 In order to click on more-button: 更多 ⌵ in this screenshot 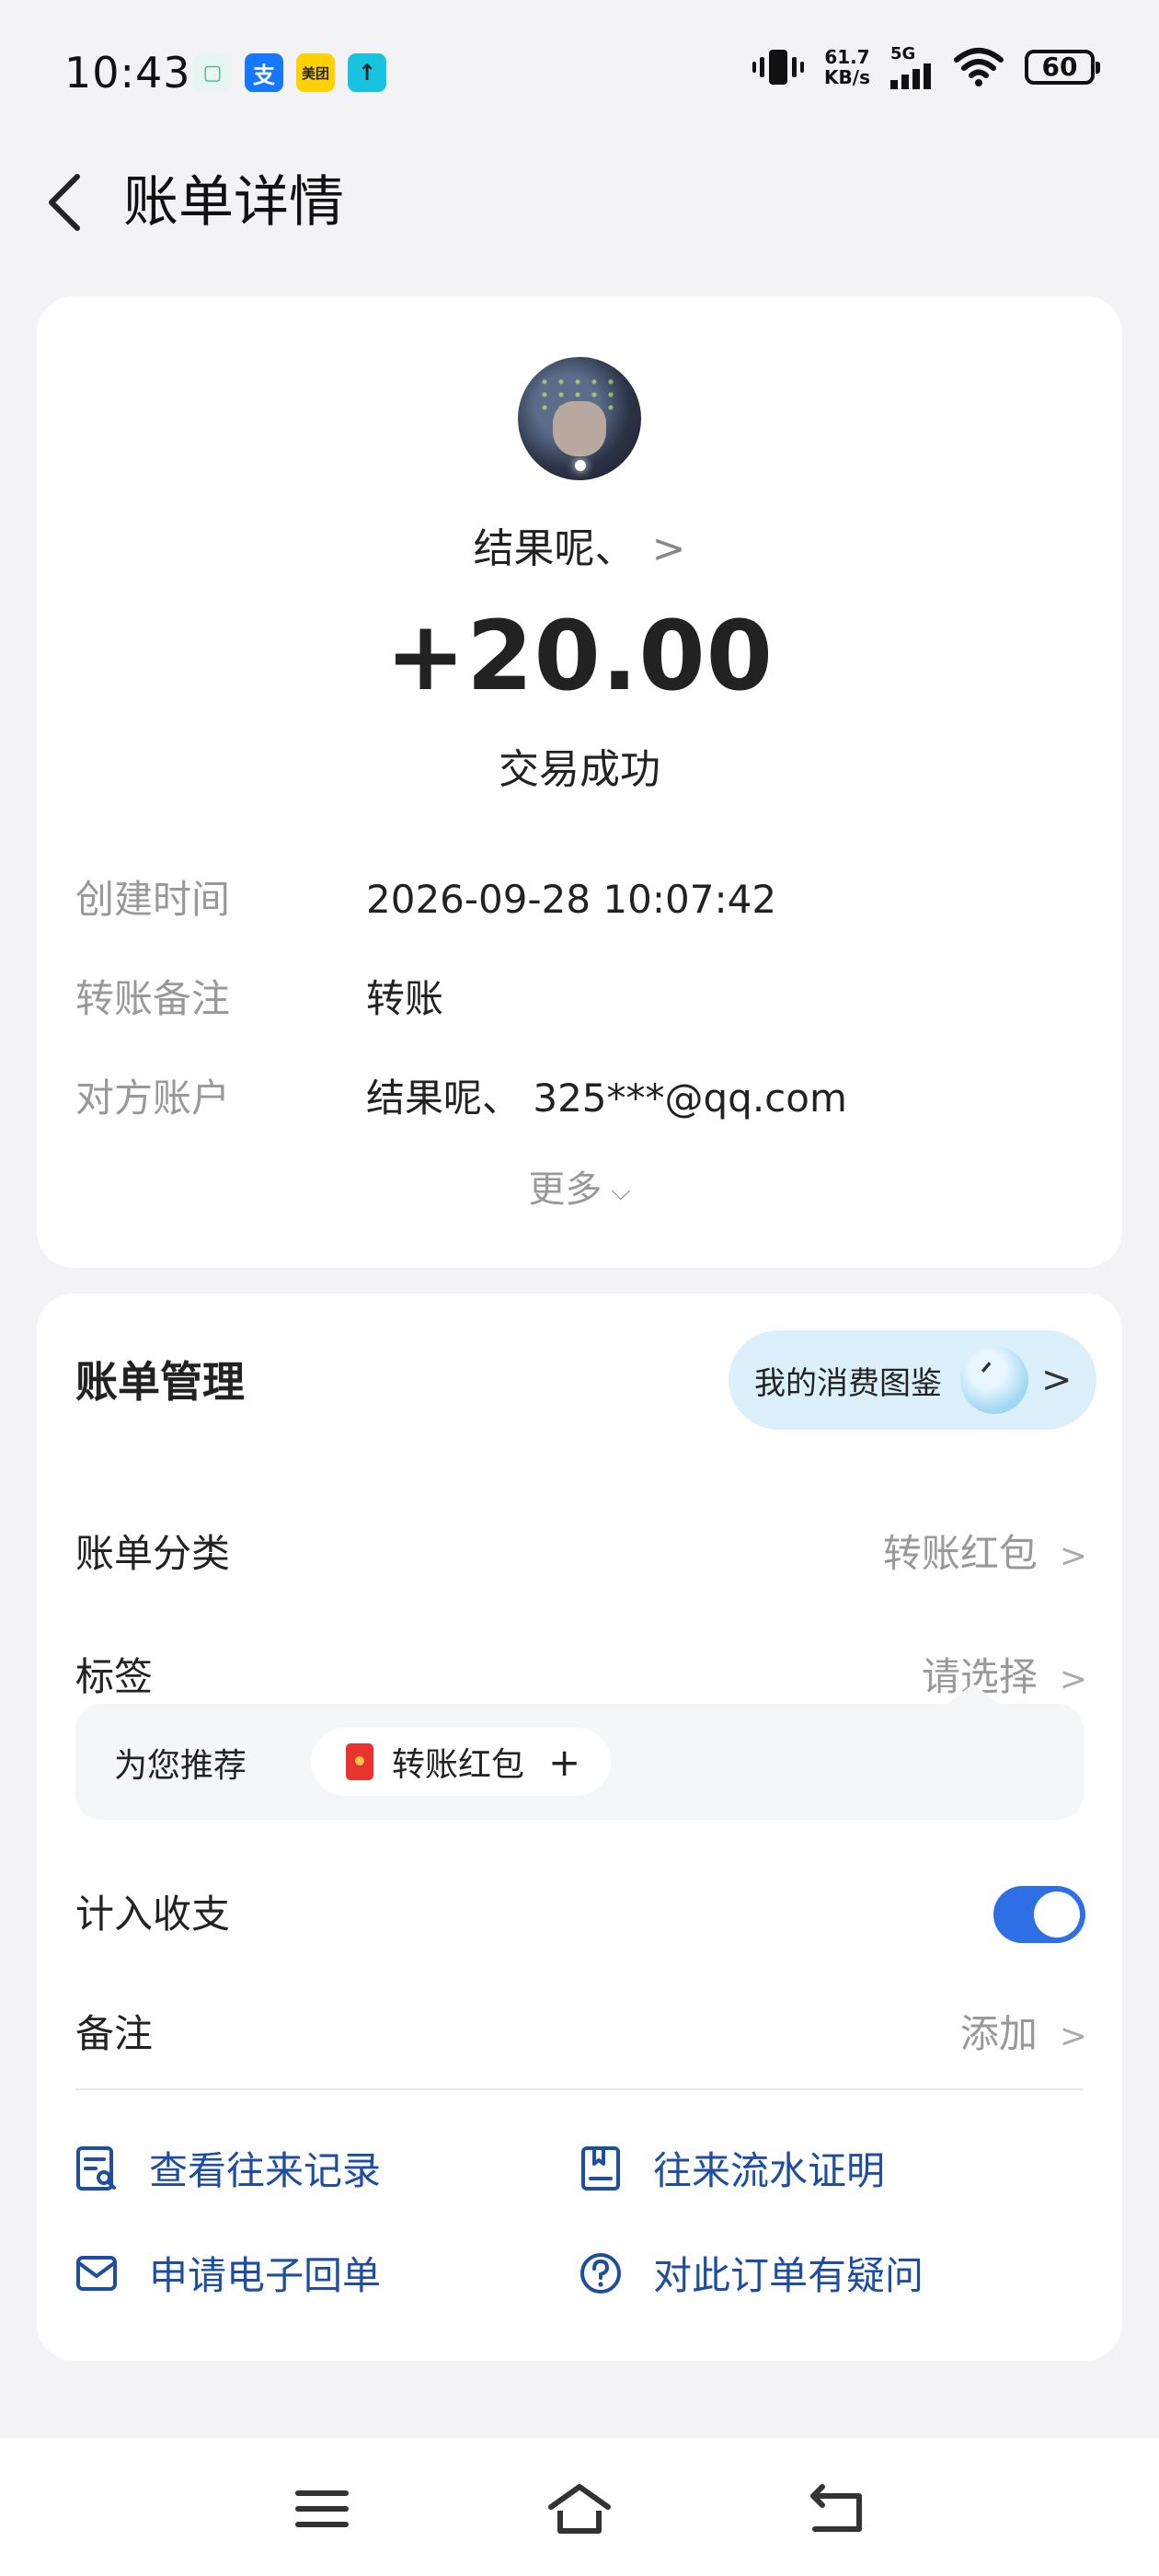, I will do `click(579, 1186)`.